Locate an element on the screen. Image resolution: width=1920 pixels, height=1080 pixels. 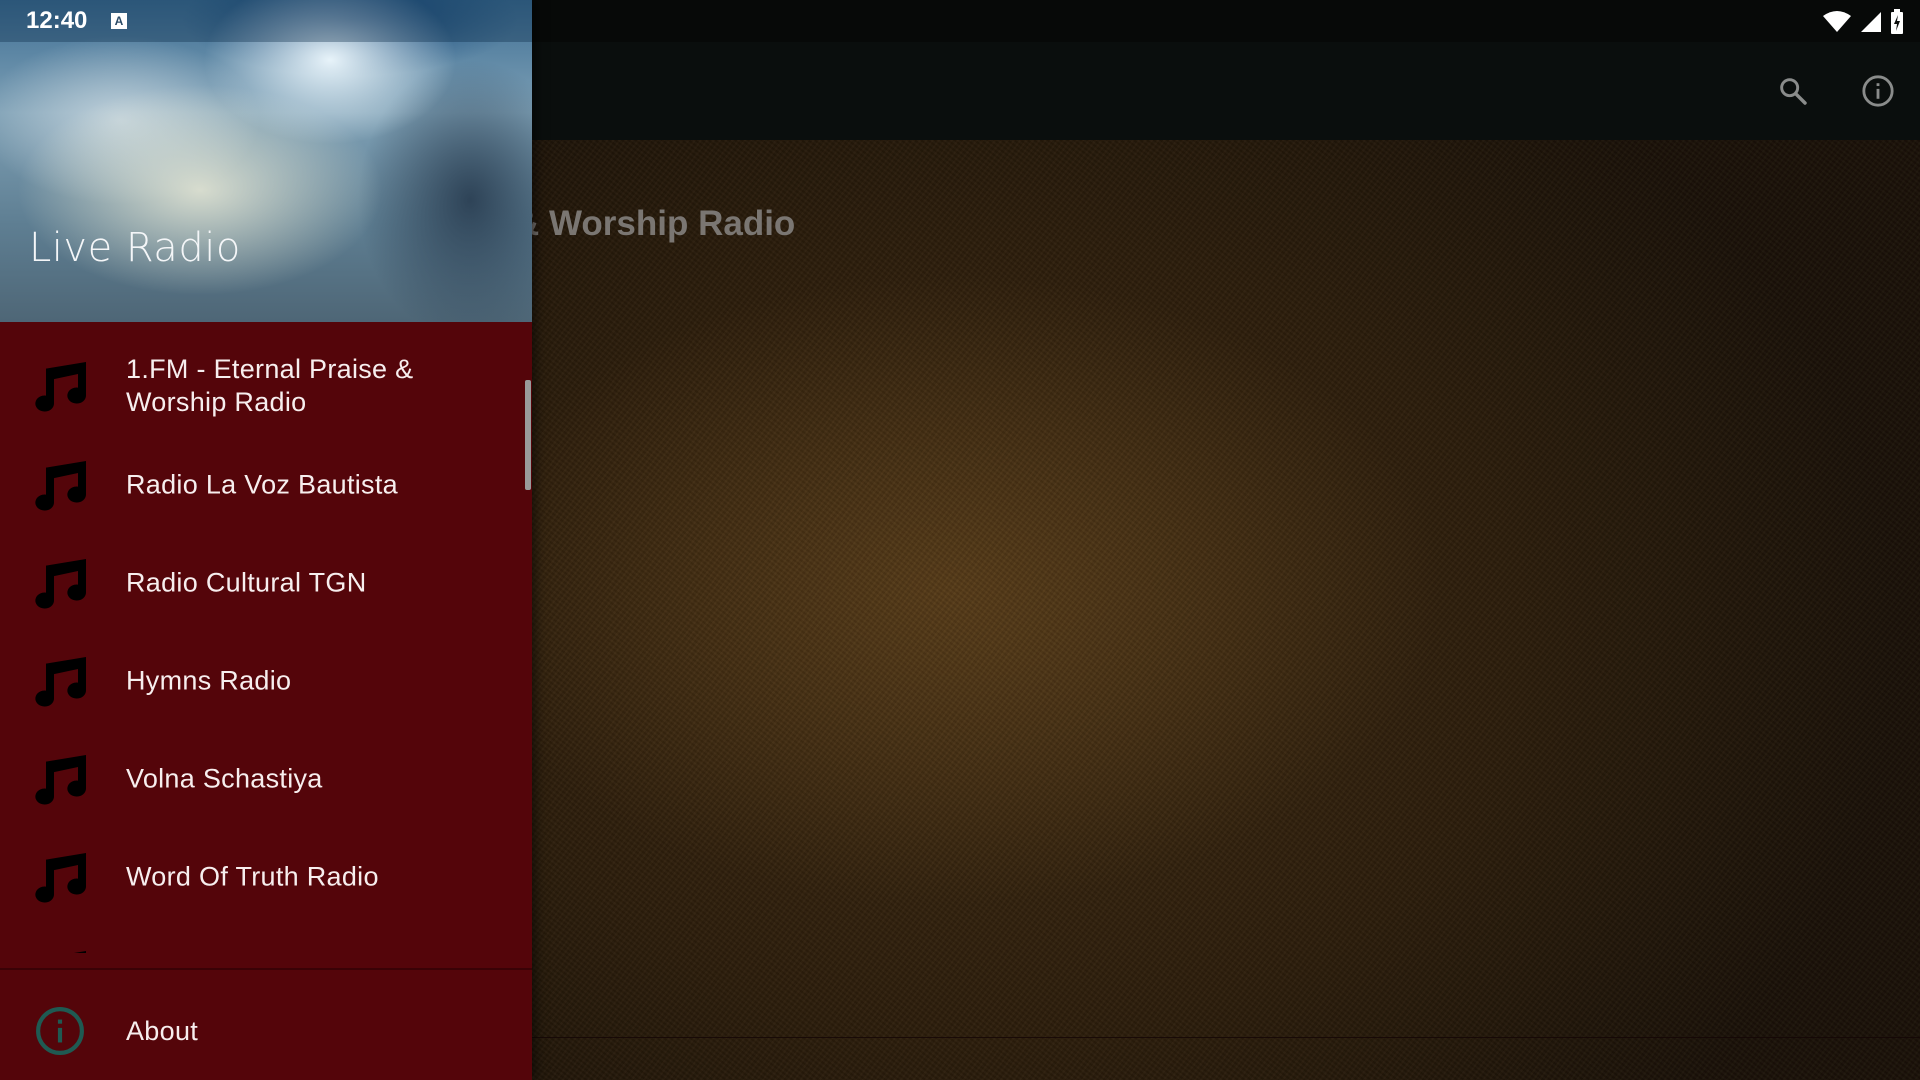
station-item-4: Hymns Radio is located at coordinates (266, 681).